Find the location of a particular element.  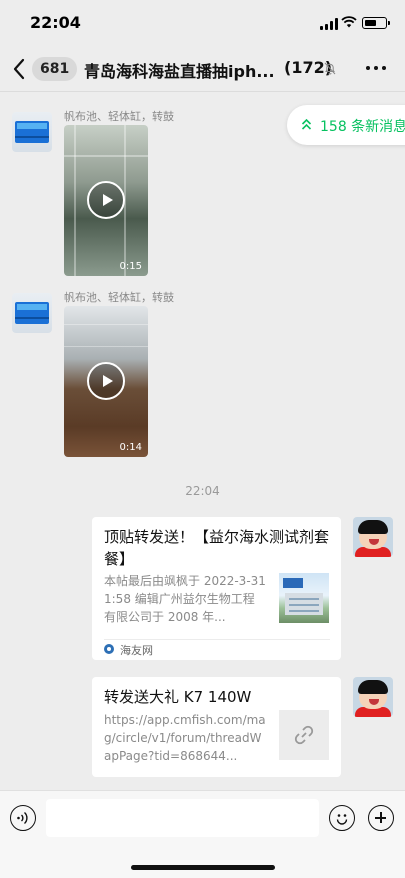

link-card-thumbnail is located at coordinates (304, 598).